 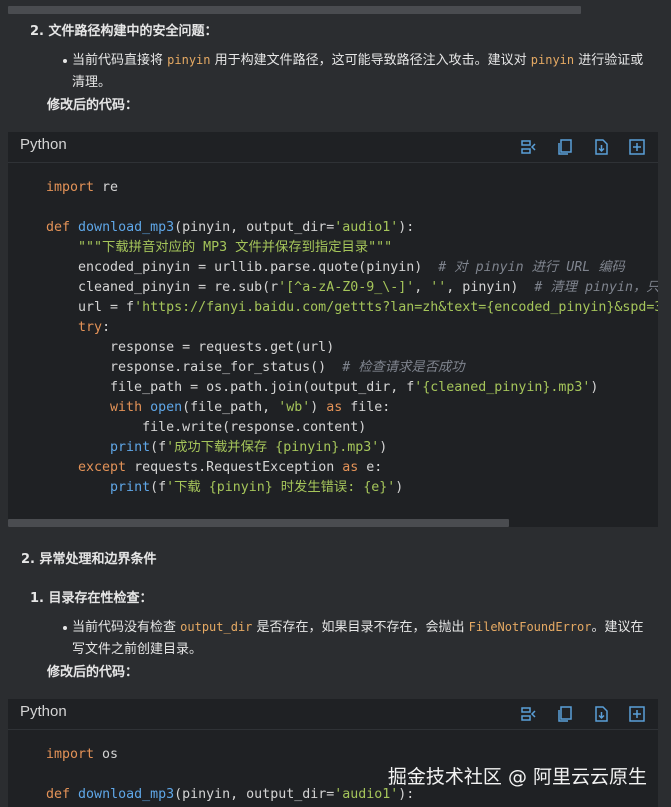 What do you see at coordinates (102, 467) in the screenshot?
I see `code-token: except` at bounding box center [102, 467].